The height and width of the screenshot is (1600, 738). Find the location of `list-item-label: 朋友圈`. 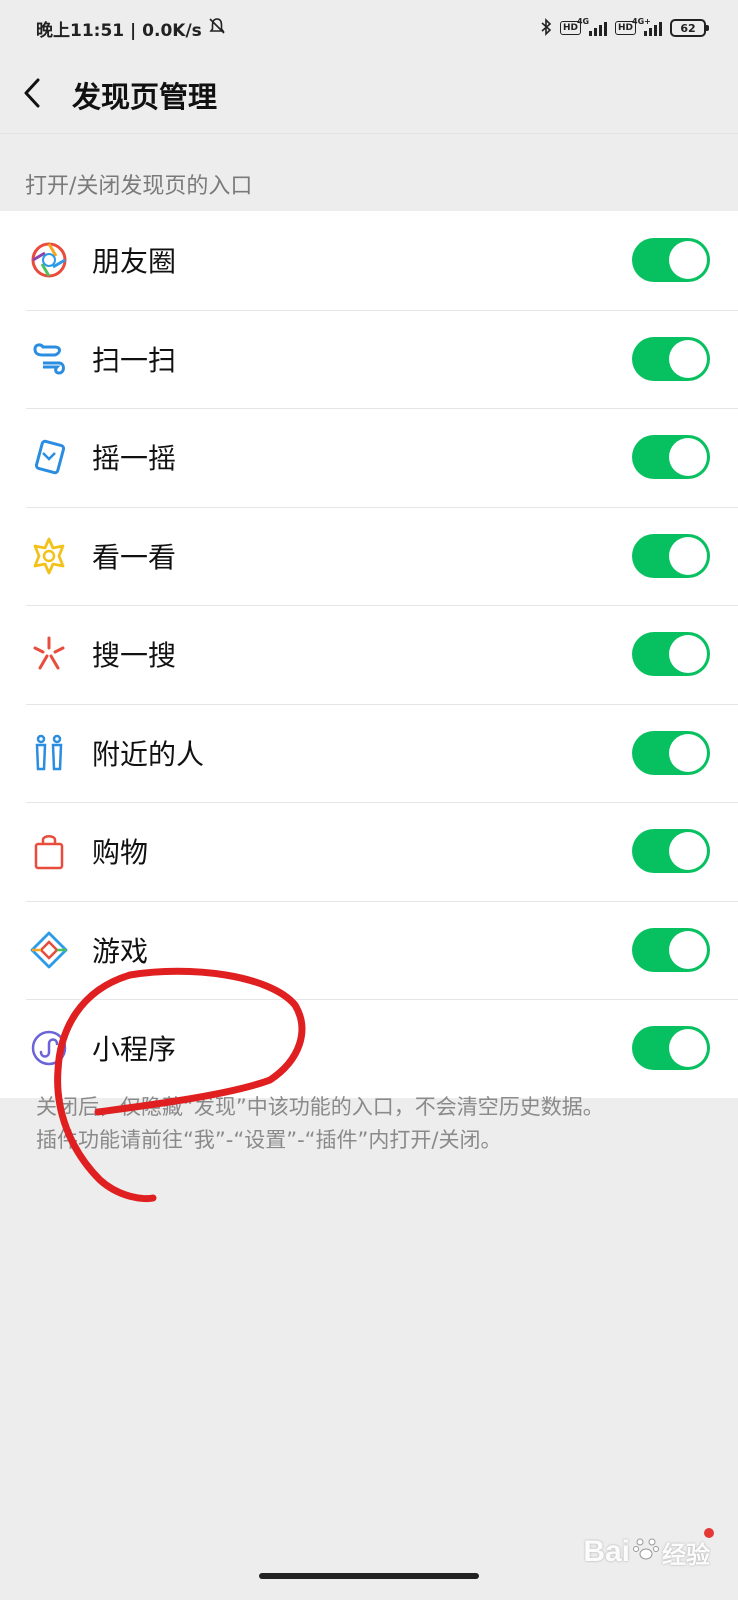

list-item-label: 朋友圈 is located at coordinates (134, 262).